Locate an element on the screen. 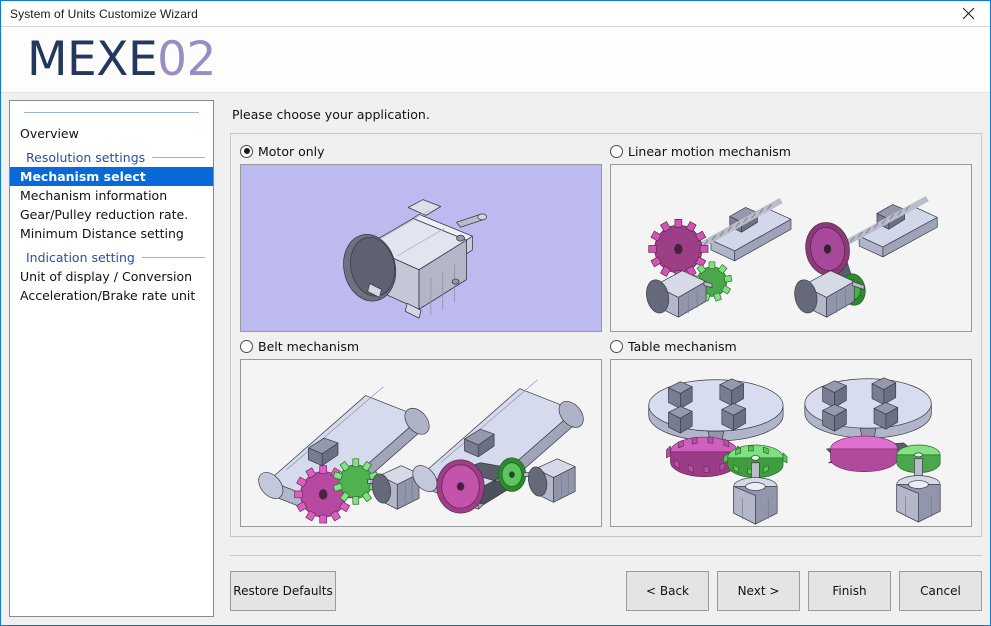  option-belt-mechanism: Belt mechanism is located at coordinates (421, 431).